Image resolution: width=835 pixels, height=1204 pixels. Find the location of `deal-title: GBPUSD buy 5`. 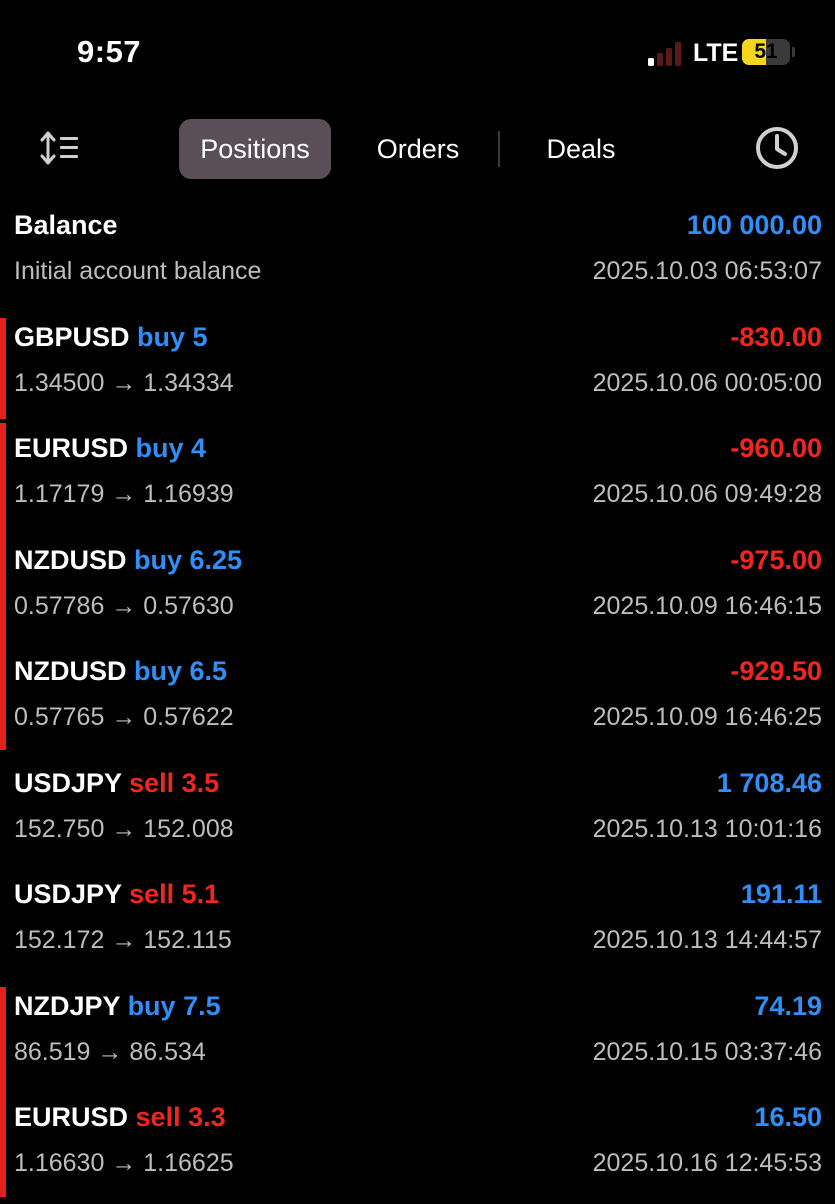

deal-title: GBPUSD buy 5 is located at coordinates (111, 337).